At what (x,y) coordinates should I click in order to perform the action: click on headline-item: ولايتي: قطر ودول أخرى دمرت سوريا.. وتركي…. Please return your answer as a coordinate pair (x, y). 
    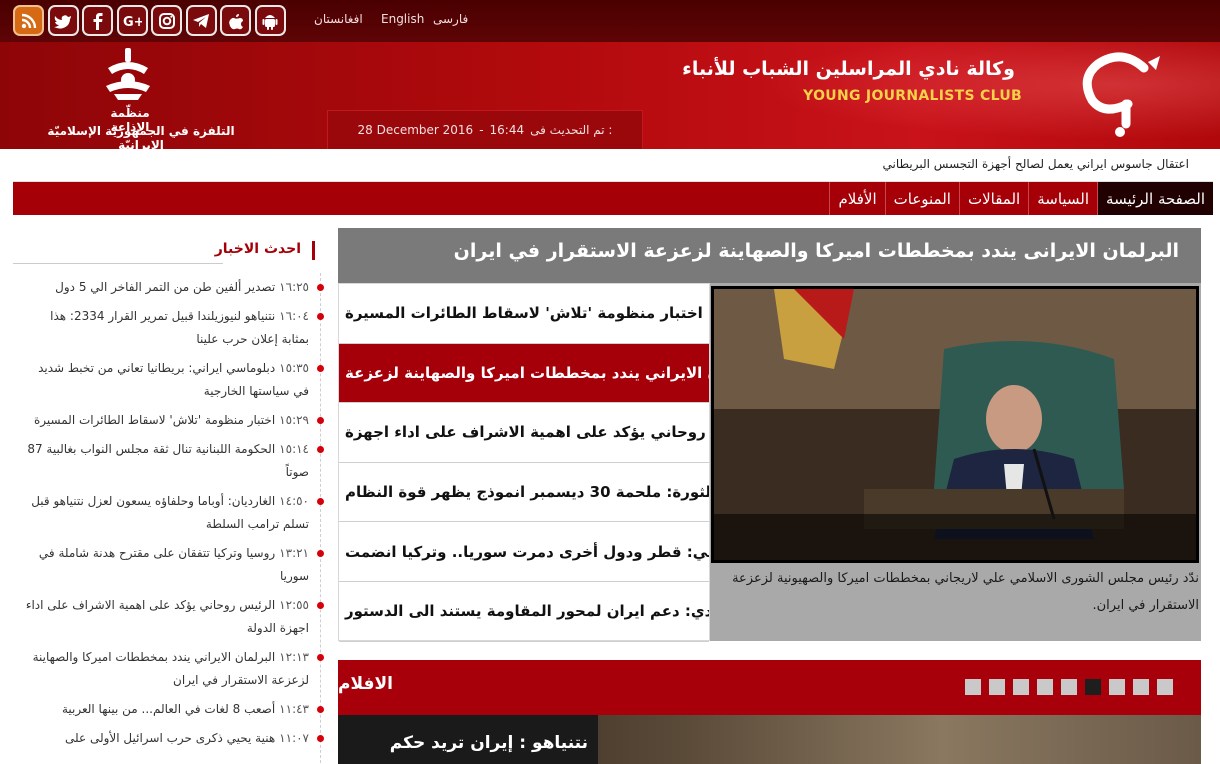
    Looking at the image, I should click on (524, 552).